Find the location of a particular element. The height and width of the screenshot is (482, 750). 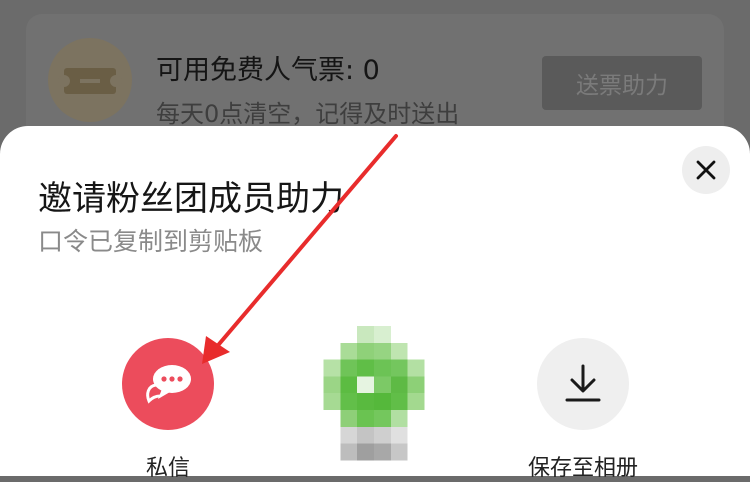

free-ticket-hint: 每天0点清空，记得及时送出 is located at coordinates (308, 114).